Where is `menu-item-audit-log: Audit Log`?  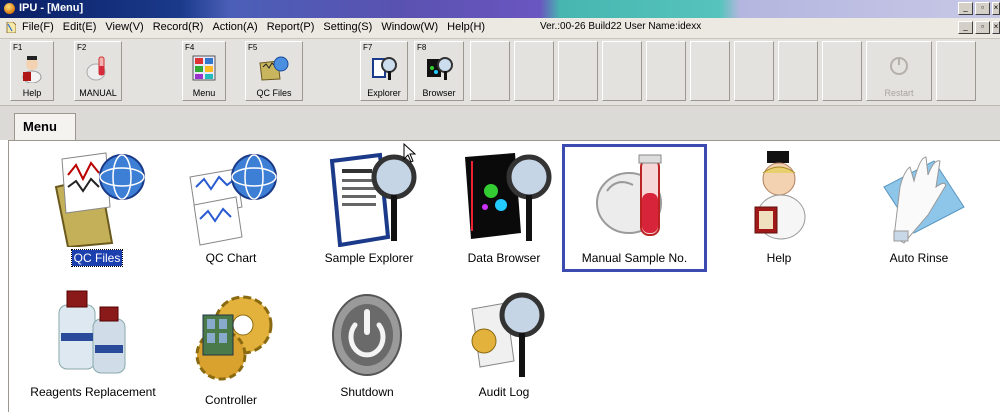 menu-item-audit-log: Audit Log is located at coordinates (504, 345).